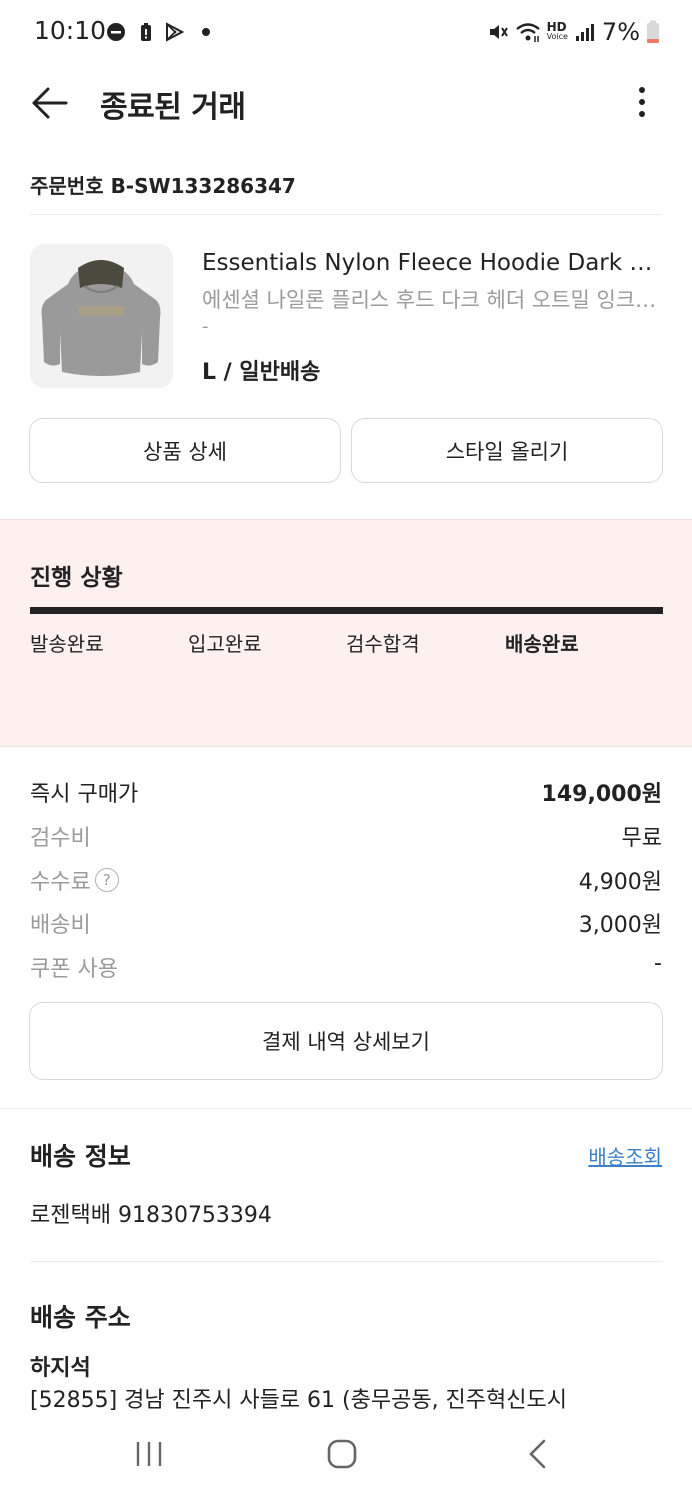 The width and height of the screenshot is (692, 1500). What do you see at coordinates (50, 103) in the screenshot?
I see `back-arrow-icon` at bounding box center [50, 103].